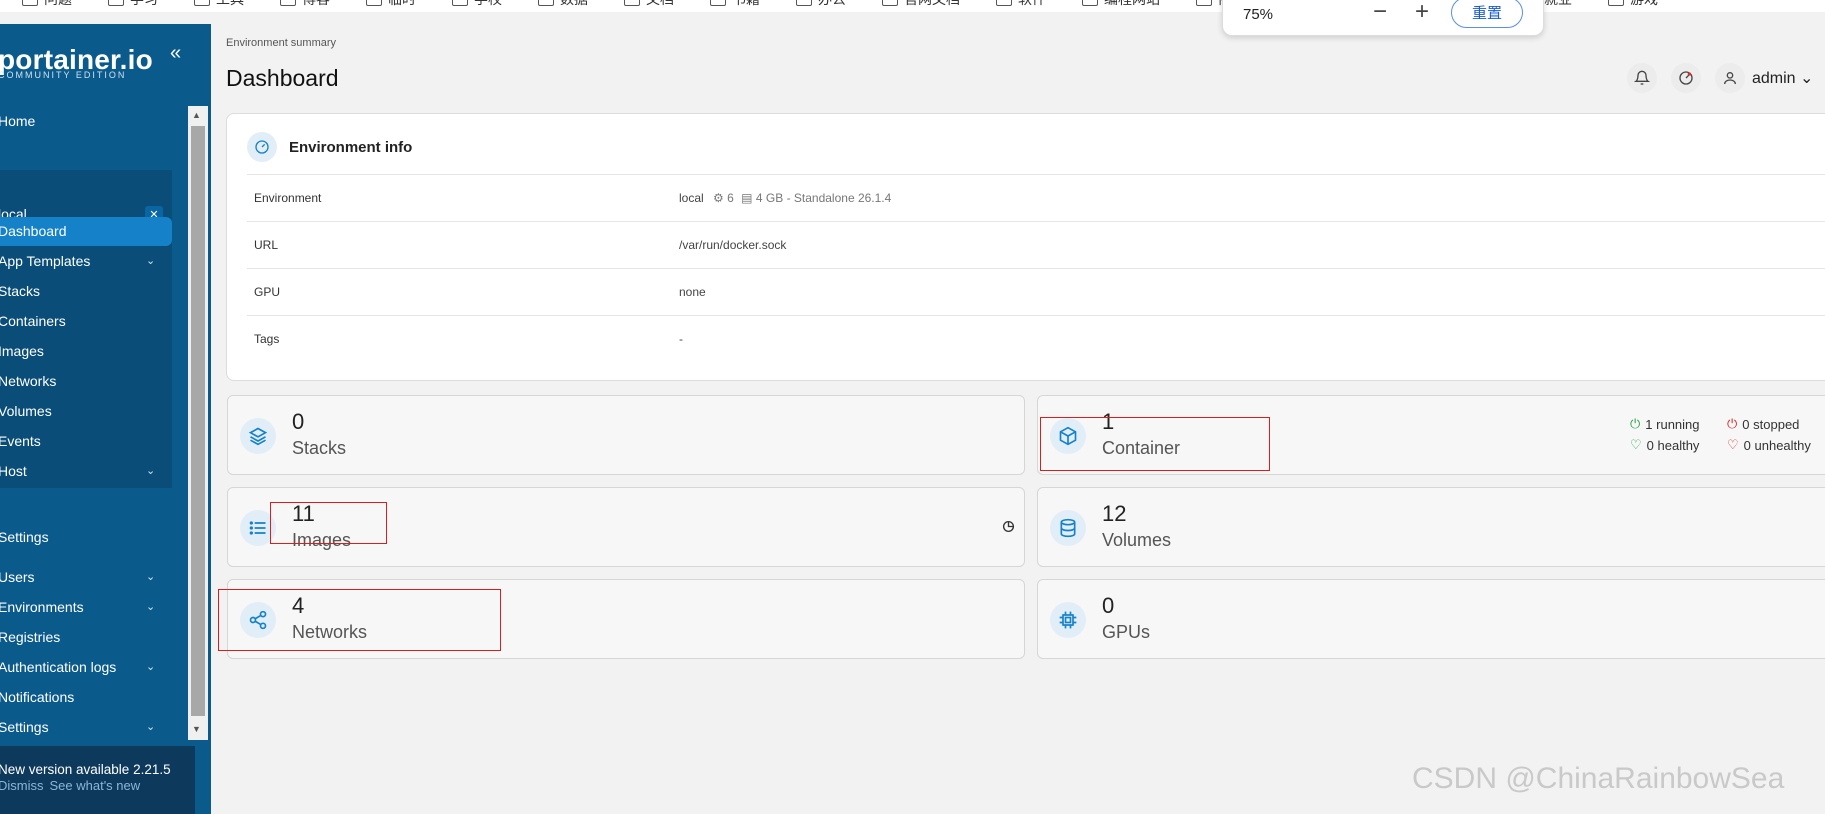 This screenshot has width=1825, height=814. What do you see at coordinates (77, 607) in the screenshot?
I see `sidebar-item-environments: Environments ⌄` at bounding box center [77, 607].